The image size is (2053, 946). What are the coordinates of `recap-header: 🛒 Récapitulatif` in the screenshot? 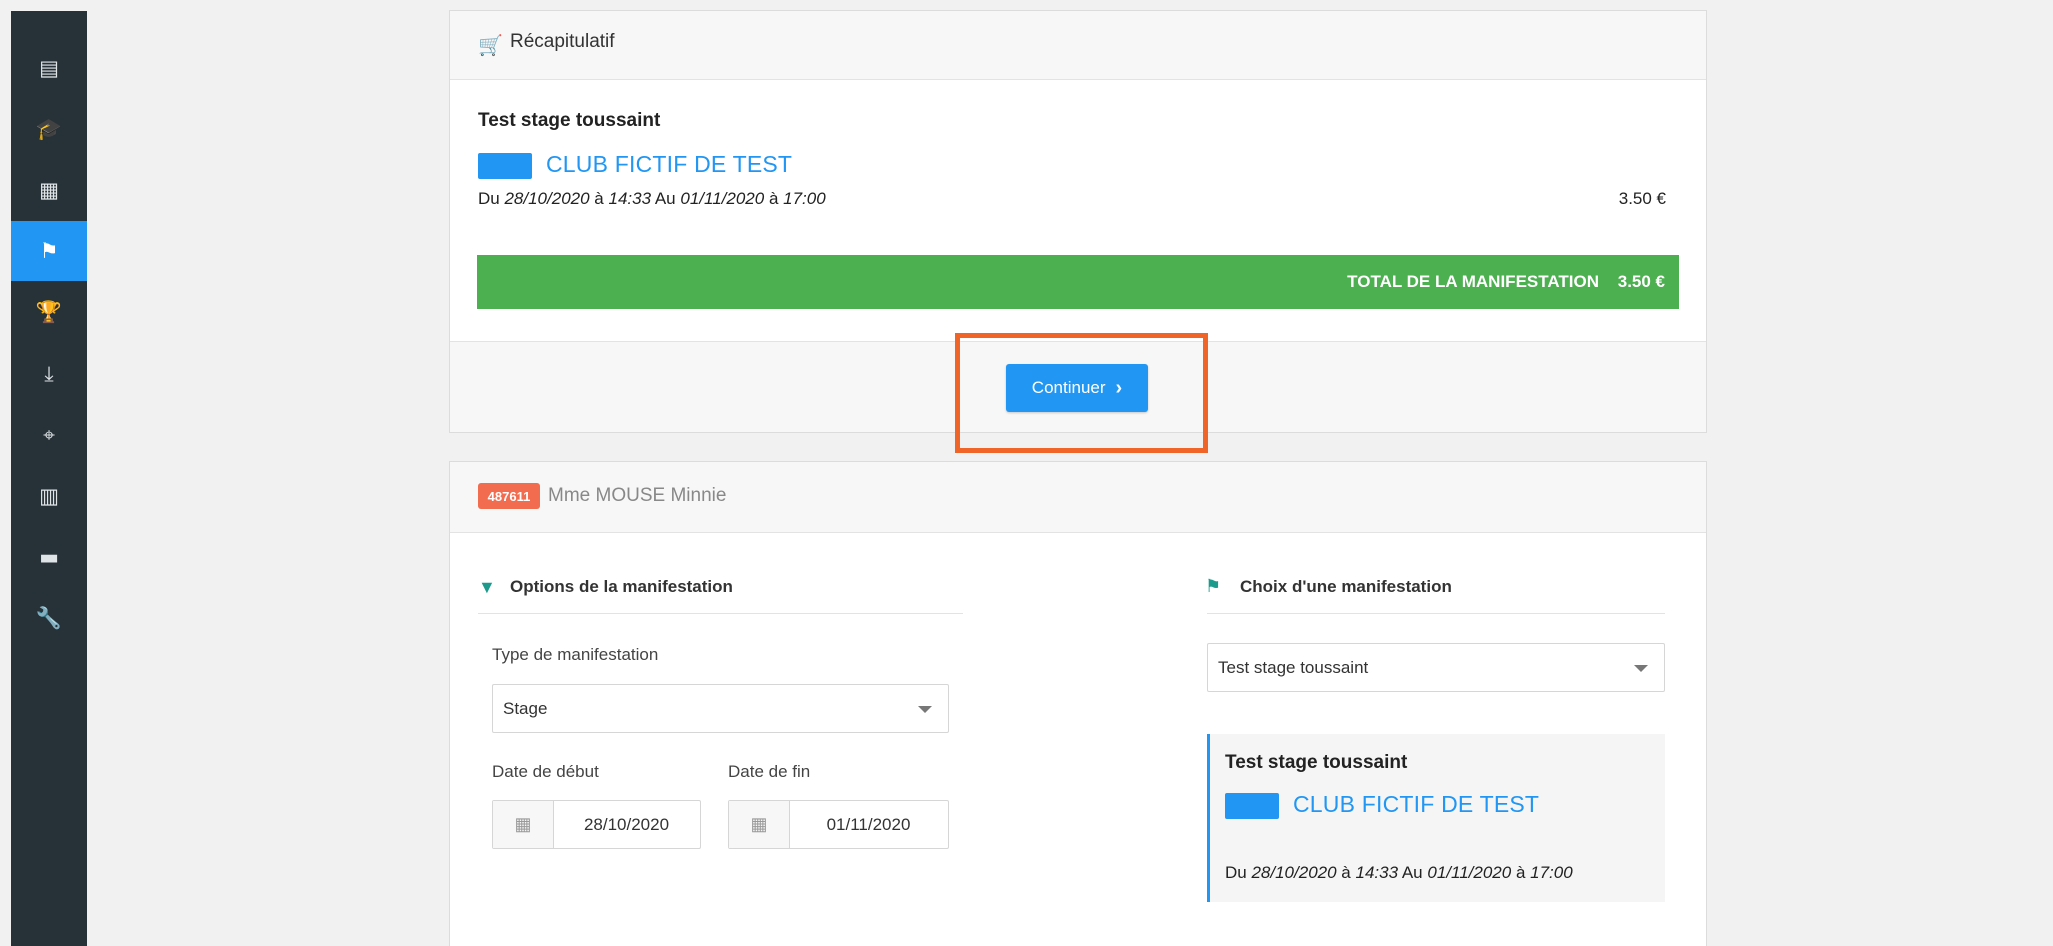 It's located at (1078, 45).